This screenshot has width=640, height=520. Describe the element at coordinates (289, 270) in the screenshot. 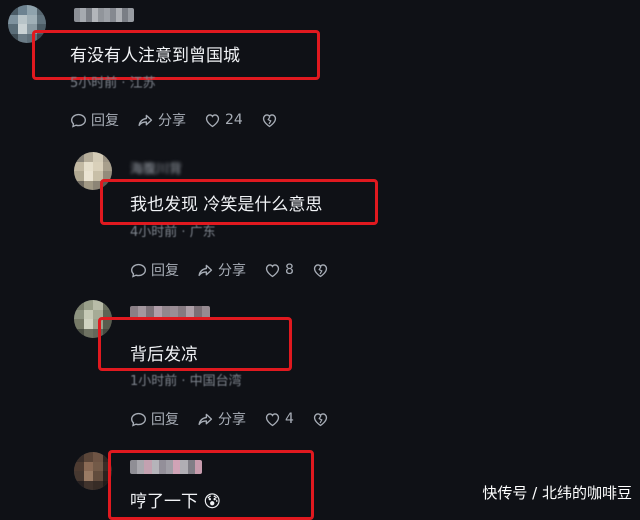

I see `like-count: 8` at that location.